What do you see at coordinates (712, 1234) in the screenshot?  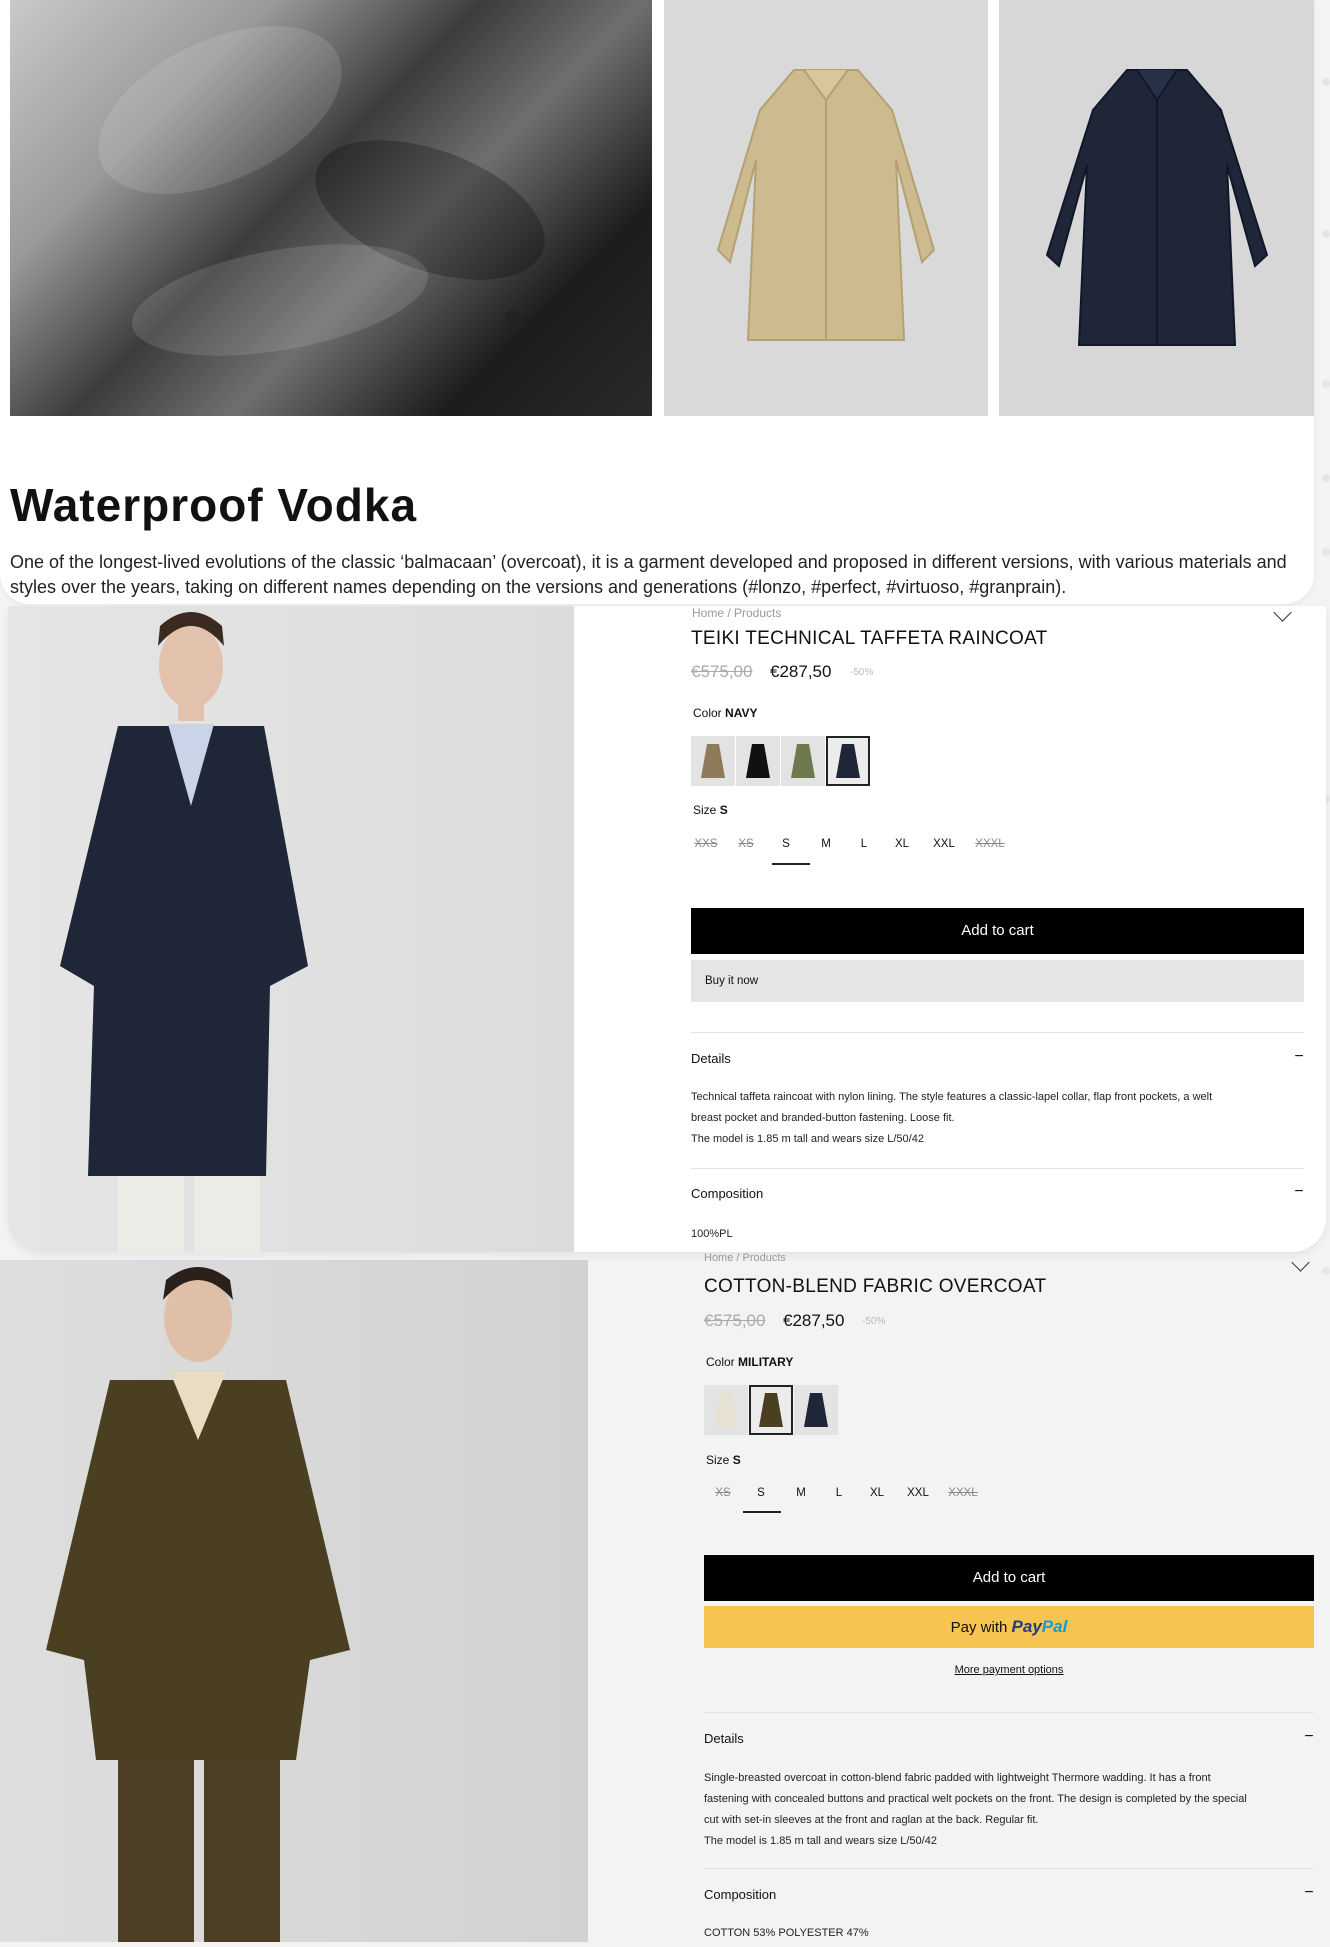 I see `composition-text: 100%PL` at bounding box center [712, 1234].